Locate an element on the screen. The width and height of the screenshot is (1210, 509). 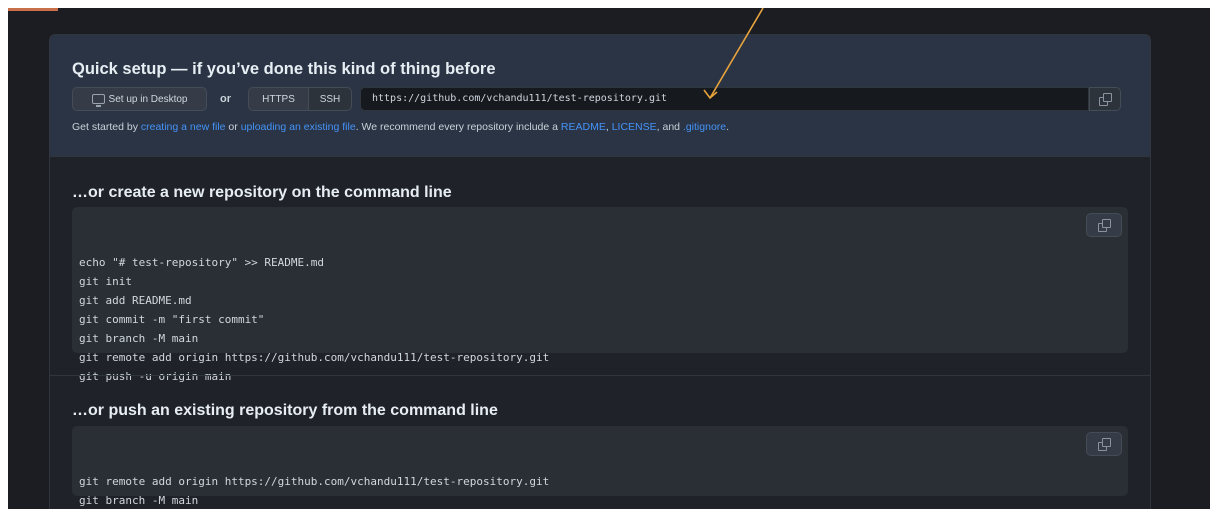
new-repo-code-line: git add README.md is located at coordinates (135, 300).